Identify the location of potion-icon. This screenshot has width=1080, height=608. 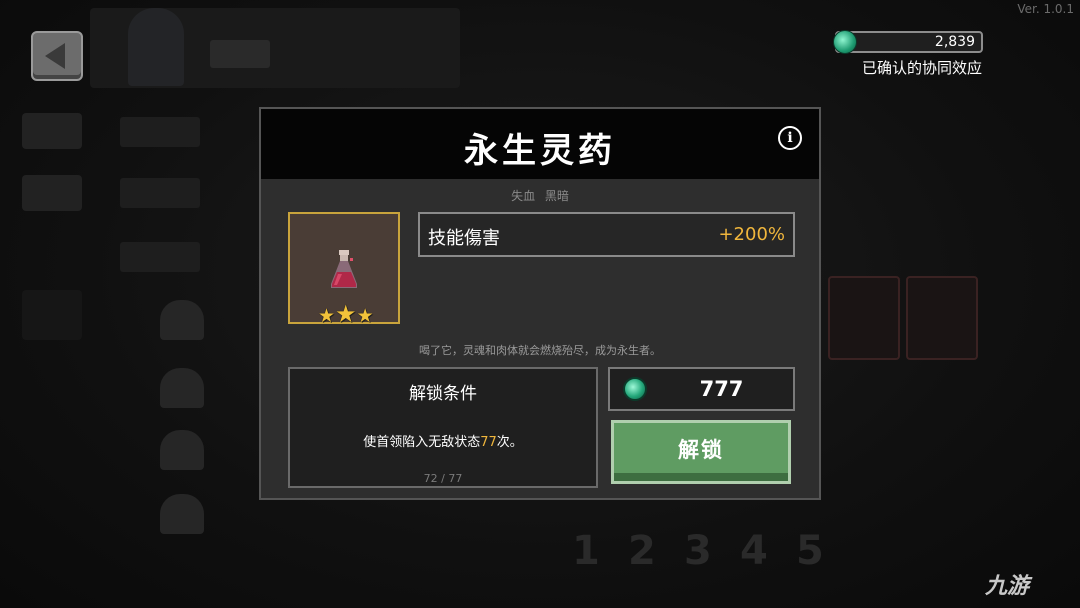
(344, 269).